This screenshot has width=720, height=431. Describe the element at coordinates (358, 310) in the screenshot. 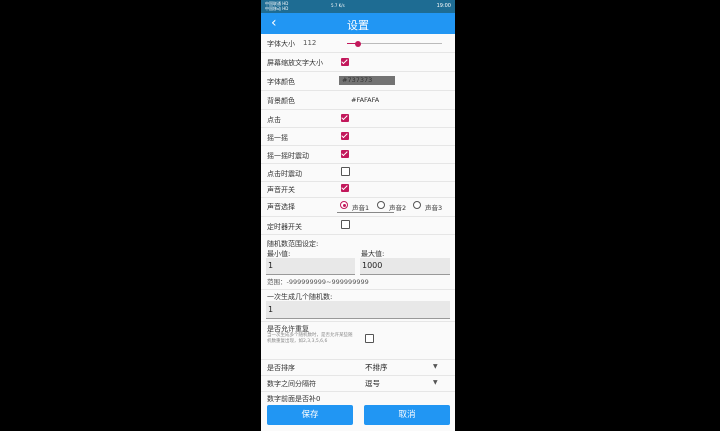

I see `count-input: 1` at that location.